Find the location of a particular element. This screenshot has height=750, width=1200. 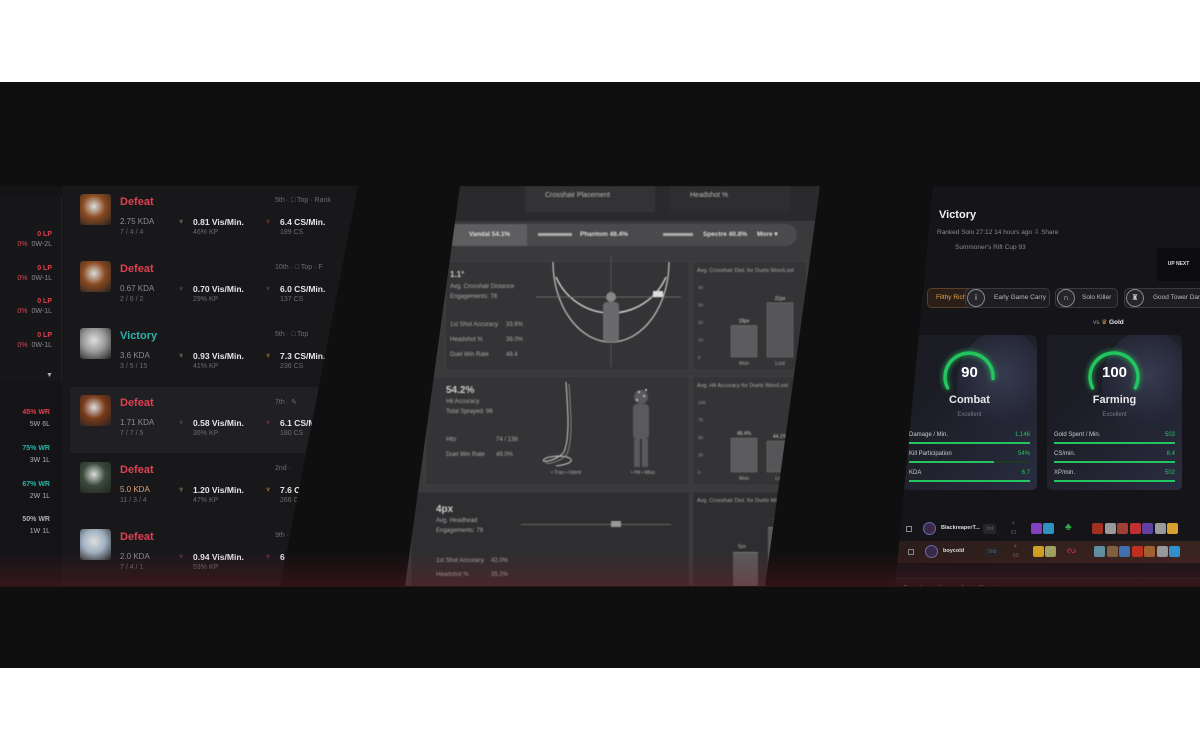

champion-portrait is located at coordinates (95, 209).